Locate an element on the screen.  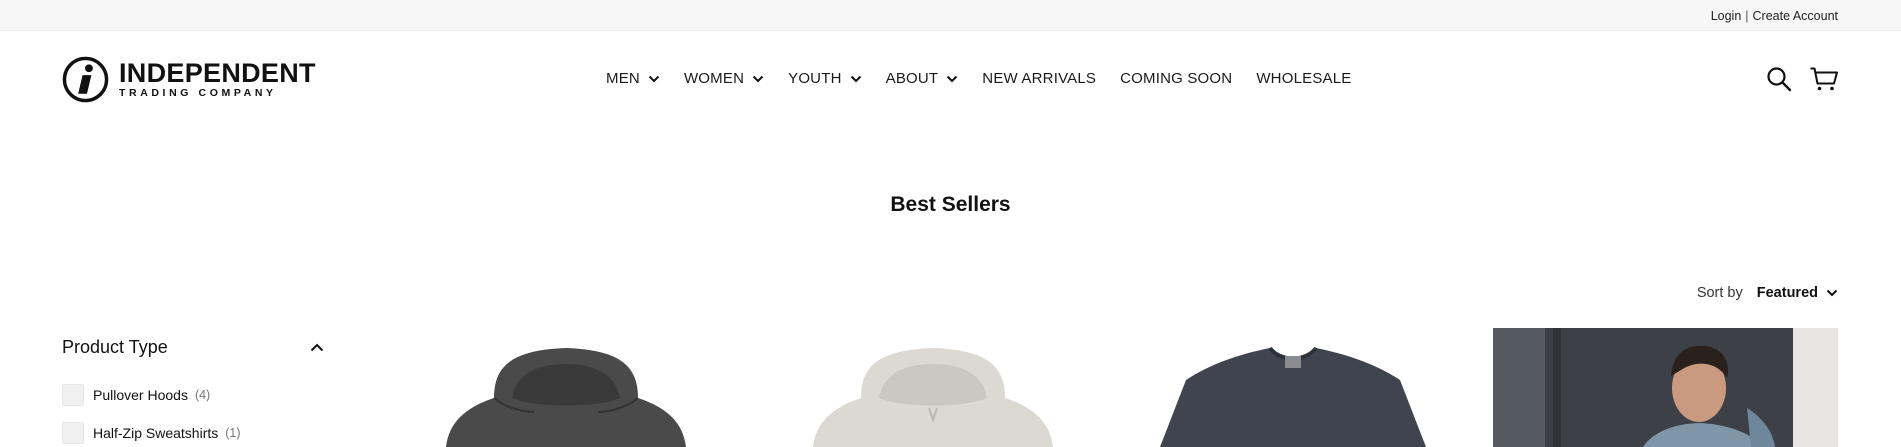
nav-item-wholesale: WHOLESALE is located at coordinates (1303, 78).